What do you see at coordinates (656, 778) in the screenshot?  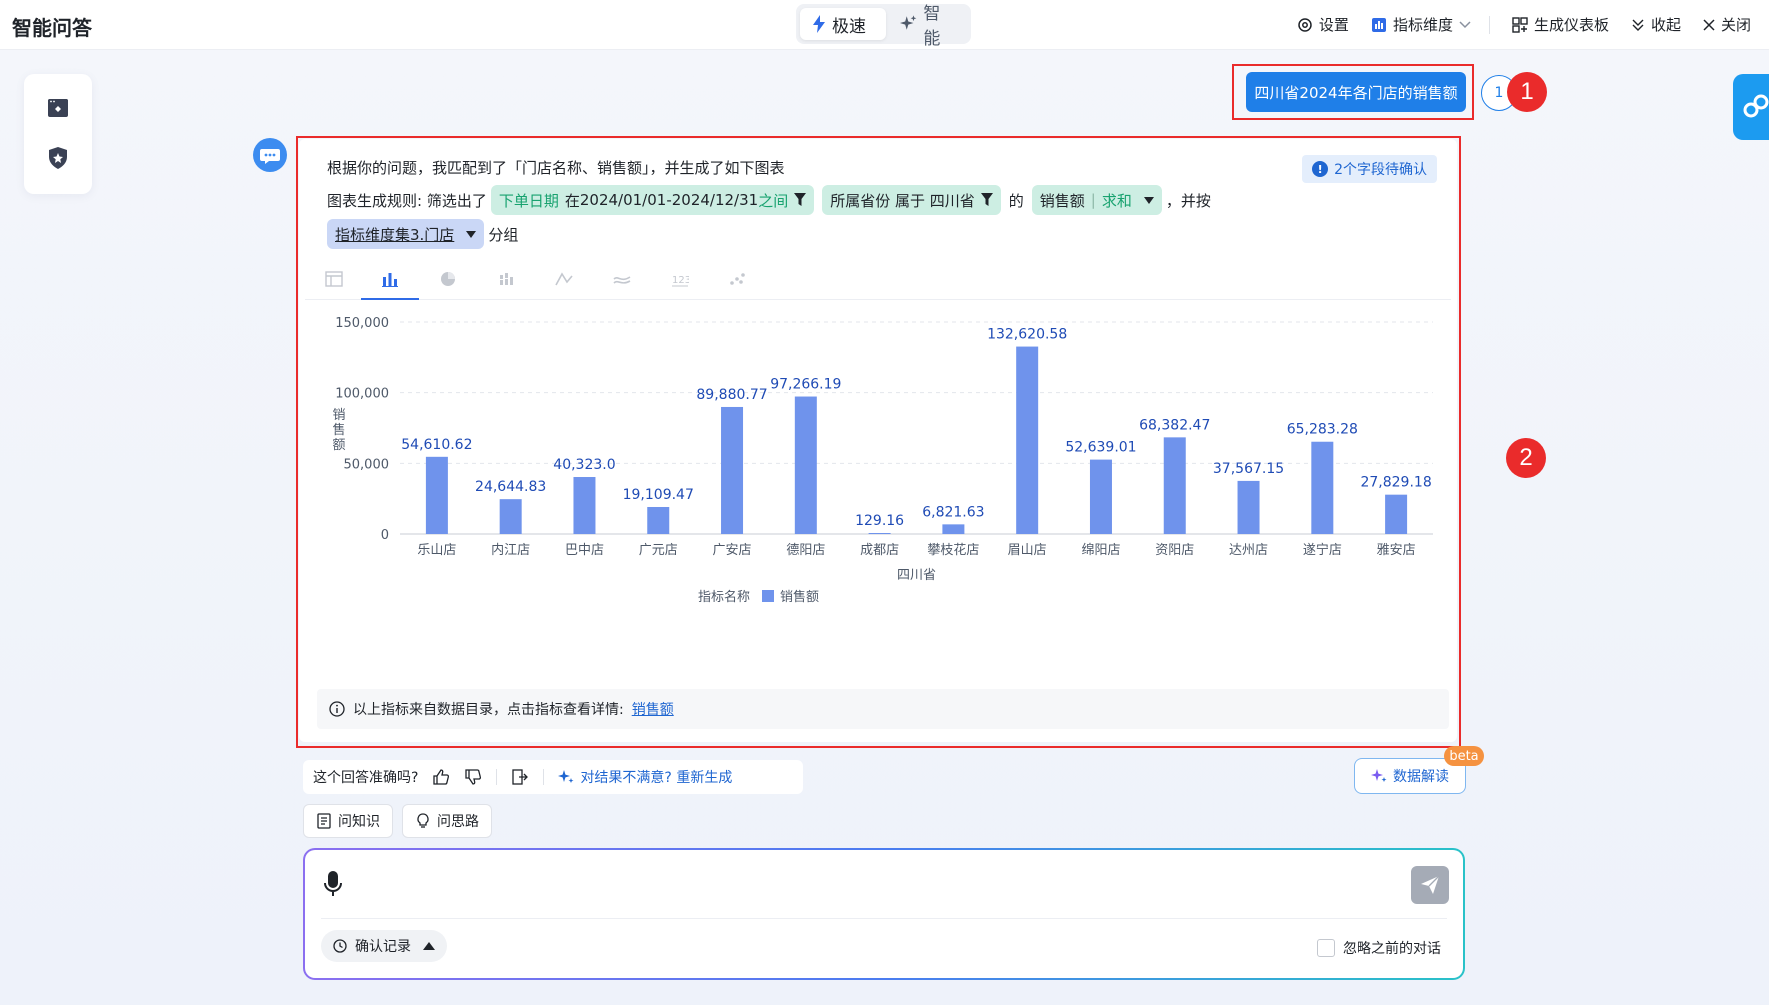 I see `regenerate-label: 对结果不满意? 重新生成` at bounding box center [656, 778].